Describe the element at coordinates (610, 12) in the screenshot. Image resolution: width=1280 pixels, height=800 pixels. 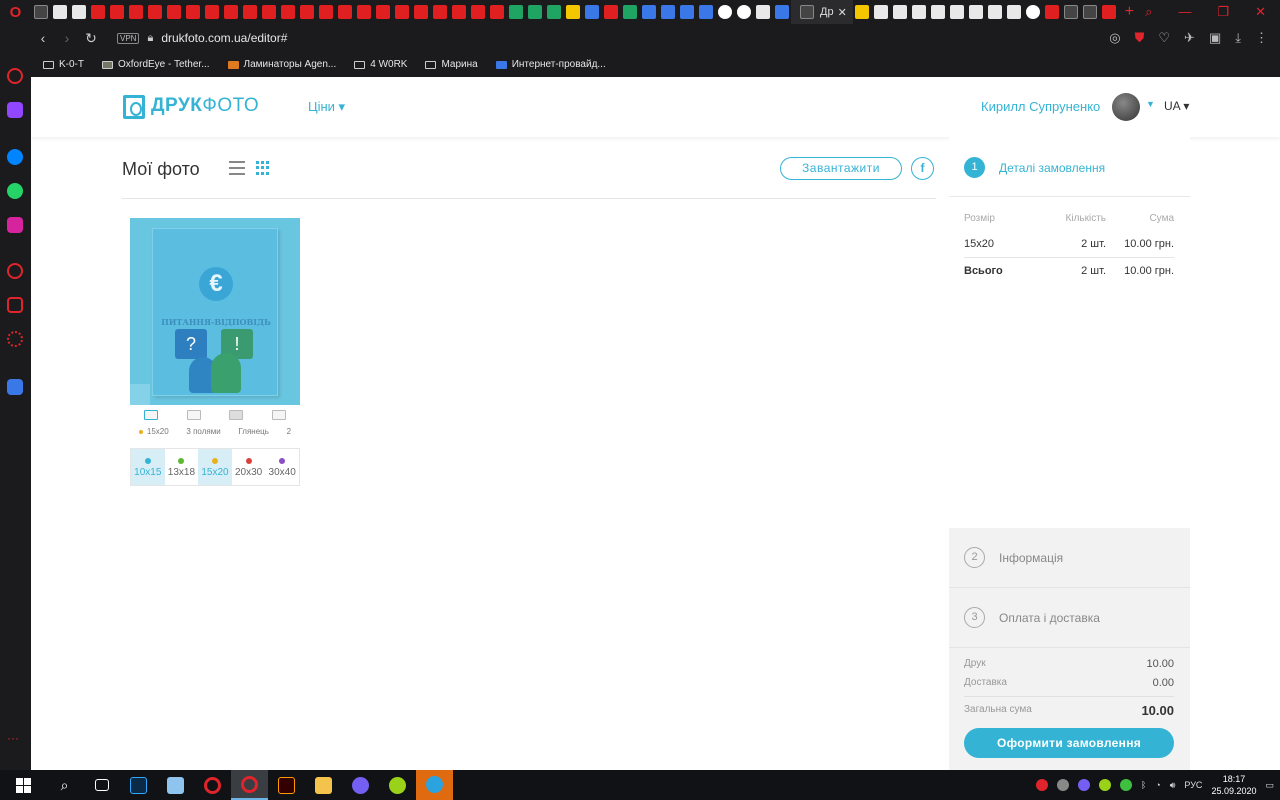
I see `gmail-tab-icon` at that location.